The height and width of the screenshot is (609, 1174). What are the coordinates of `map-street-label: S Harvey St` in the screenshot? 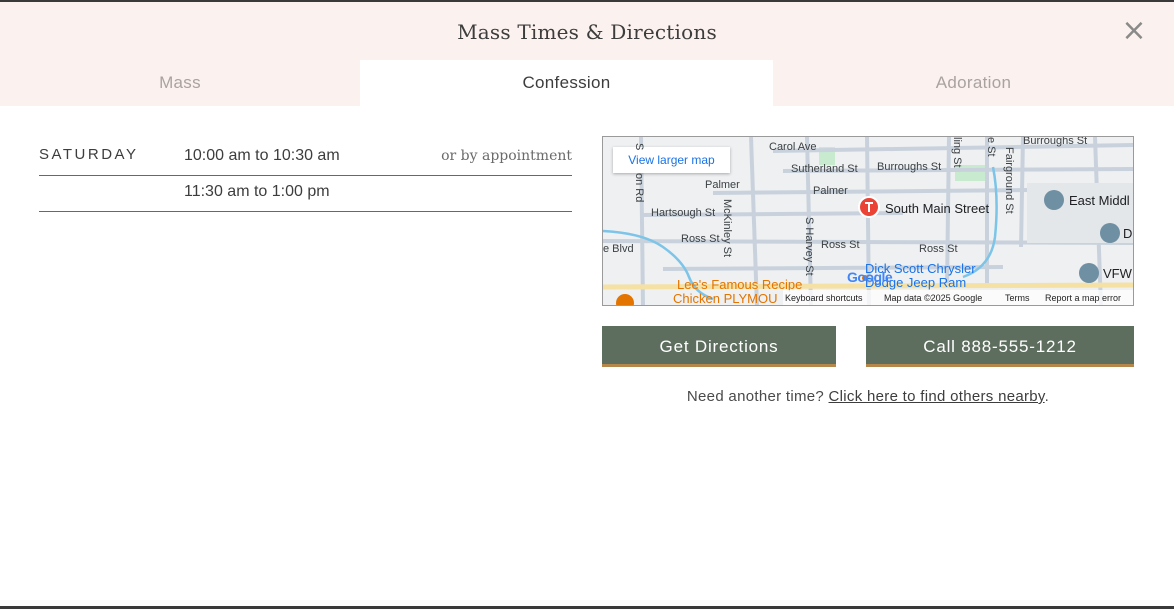 It's located at (809, 246).